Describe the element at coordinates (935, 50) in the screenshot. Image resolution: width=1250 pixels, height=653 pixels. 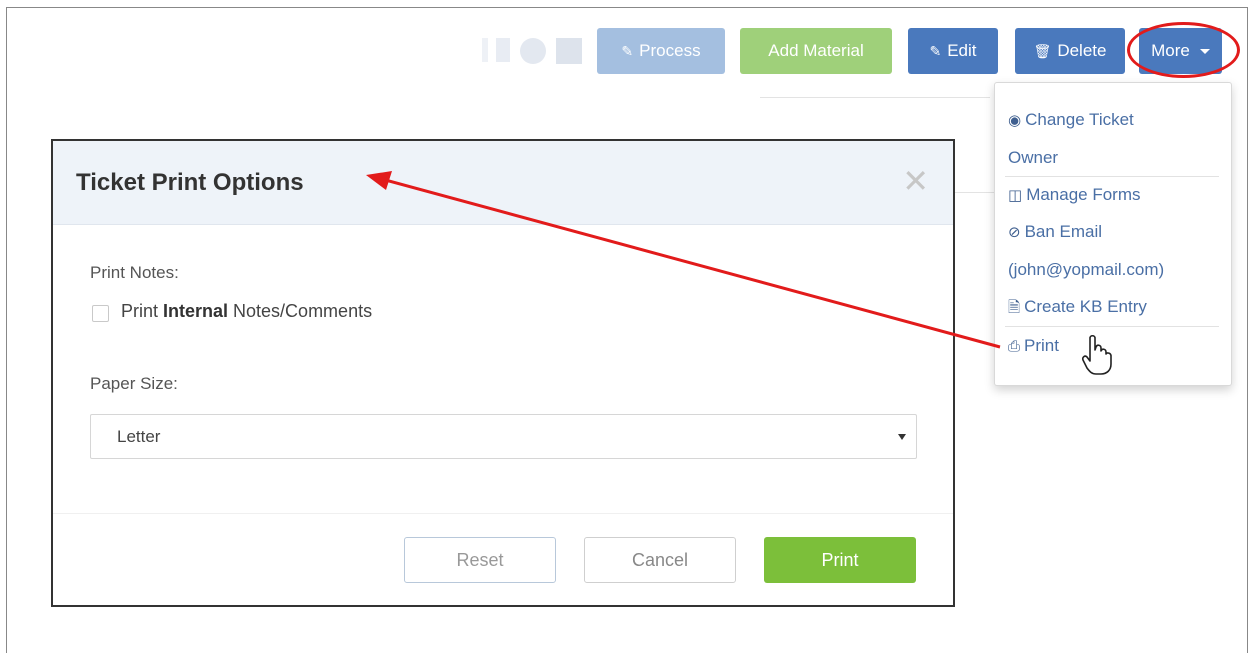
I see `edit-icon: ✎` at that location.